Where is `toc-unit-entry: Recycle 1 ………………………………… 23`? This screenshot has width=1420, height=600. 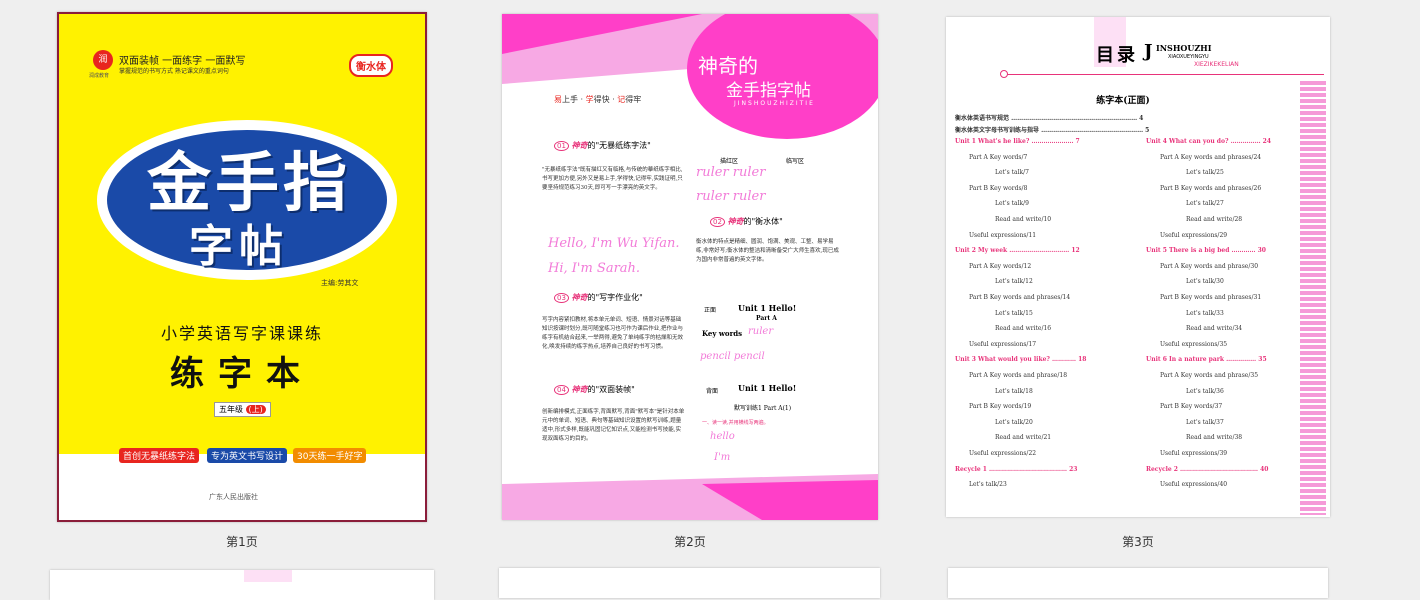 toc-unit-entry: Recycle 1 ………………………………… 23 is located at coordinates (1016, 469).